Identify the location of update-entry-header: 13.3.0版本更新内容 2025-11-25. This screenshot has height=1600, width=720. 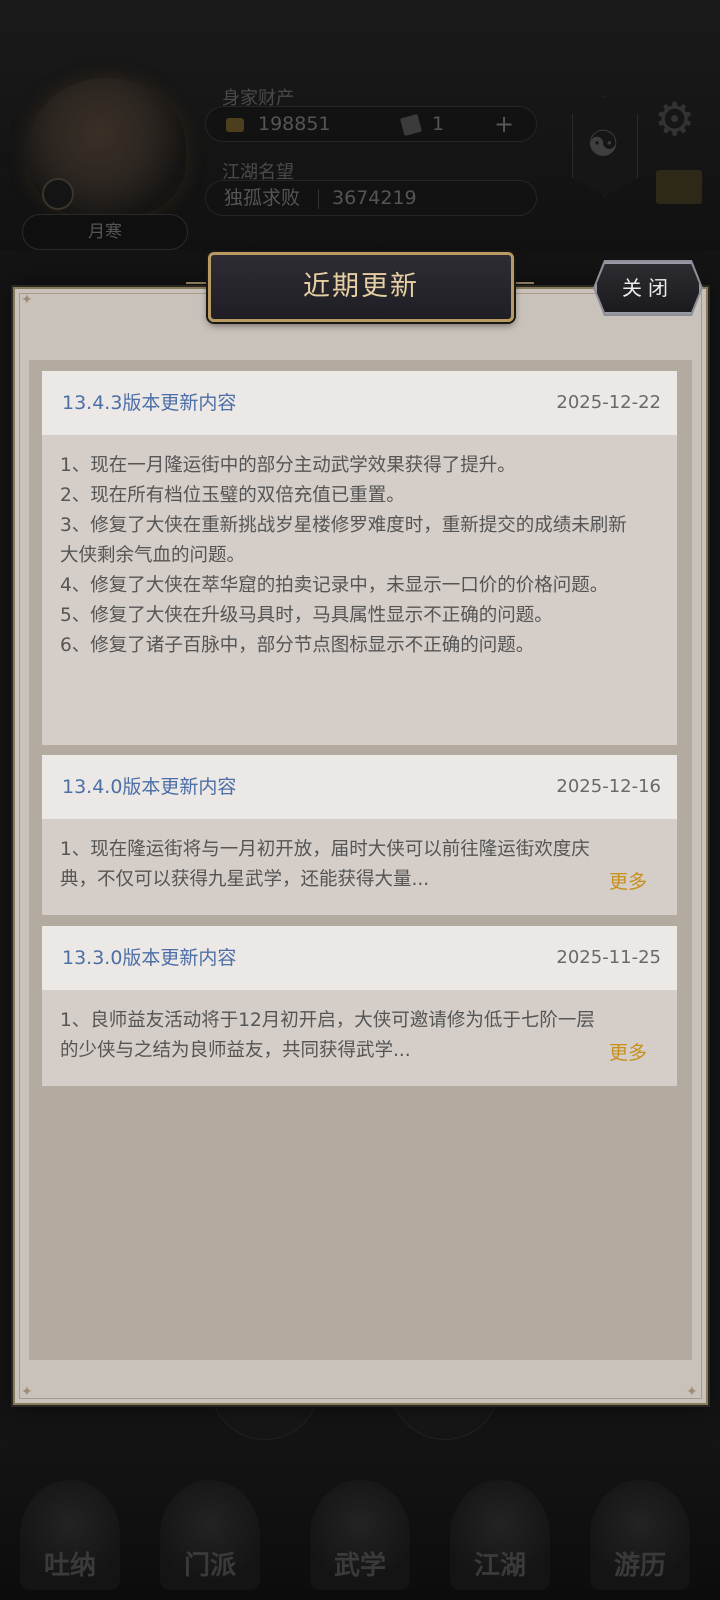
(359, 958).